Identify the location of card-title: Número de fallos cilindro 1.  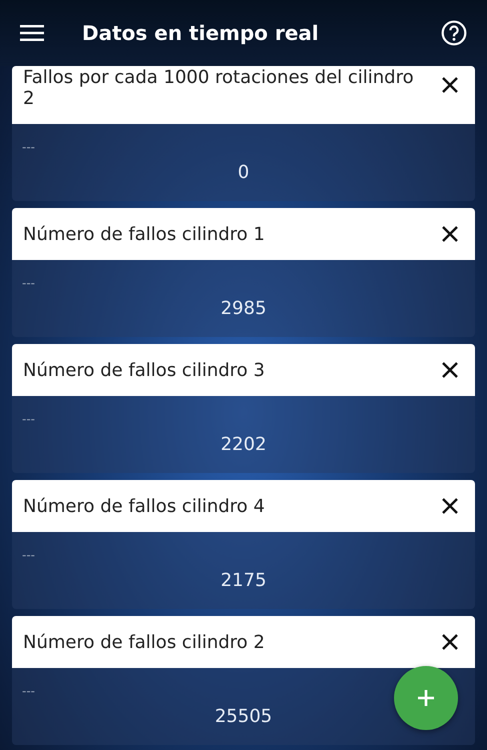
(144, 234).